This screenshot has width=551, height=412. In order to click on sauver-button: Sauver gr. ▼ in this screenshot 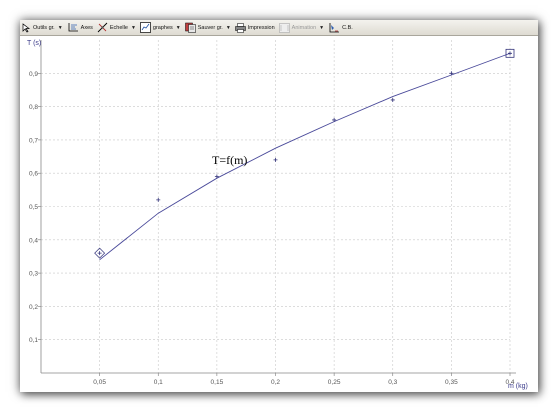, I will do `click(207, 27)`.